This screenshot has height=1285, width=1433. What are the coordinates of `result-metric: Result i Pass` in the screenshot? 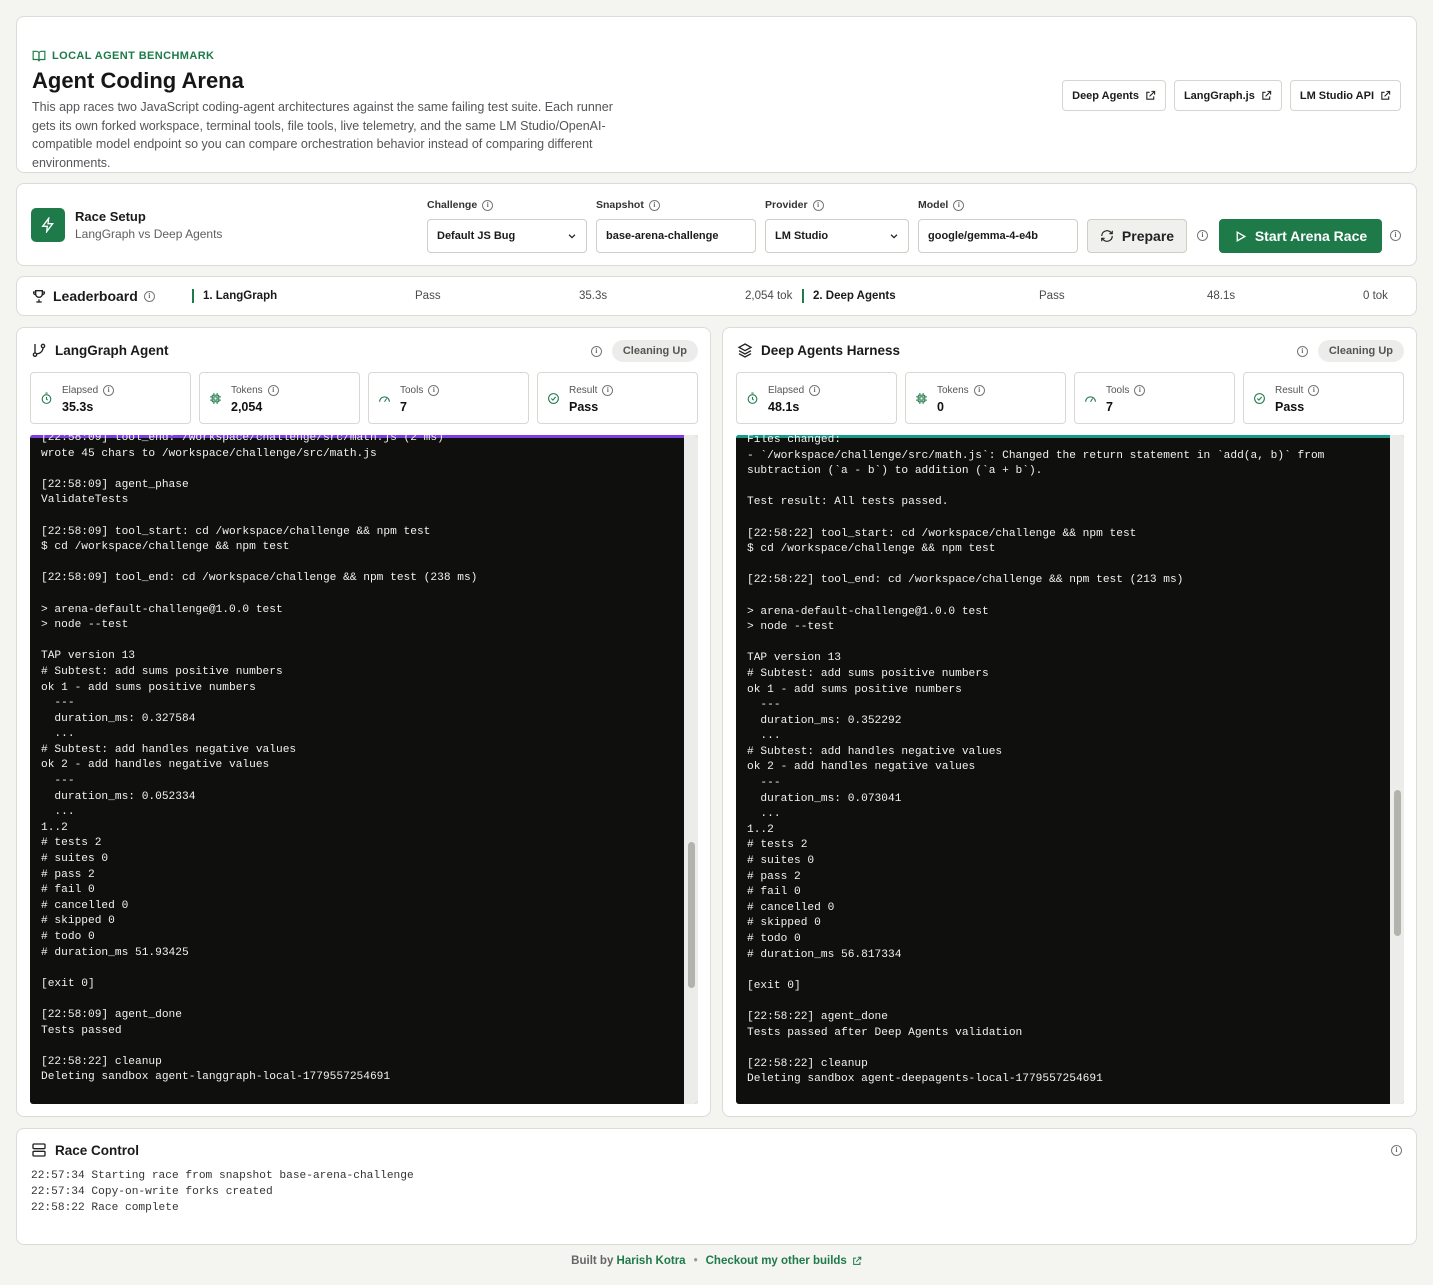 It's located at (617, 398).